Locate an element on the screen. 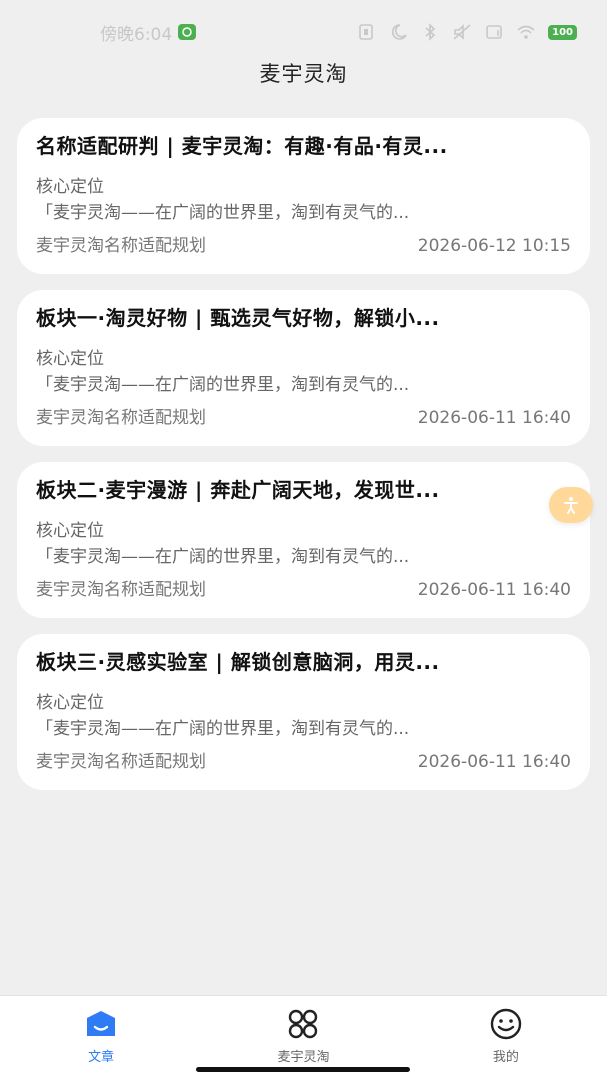 This screenshot has width=607, height=1080. vibrate-icon is located at coordinates (366, 32).